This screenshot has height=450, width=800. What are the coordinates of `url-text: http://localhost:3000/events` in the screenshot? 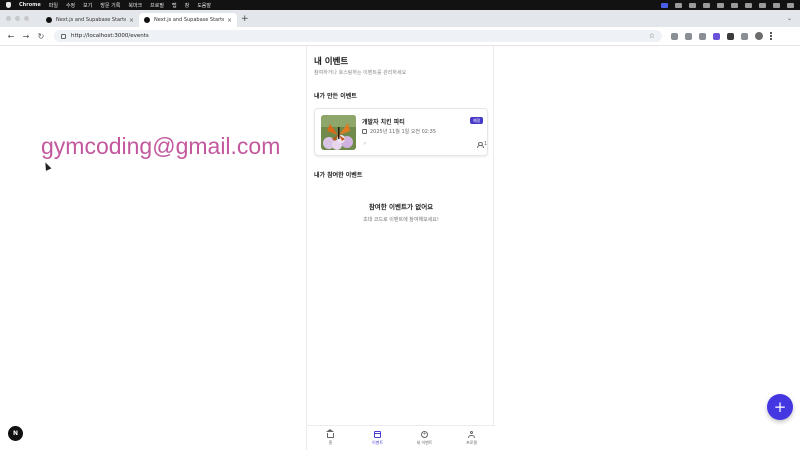 It's located at (360, 36).